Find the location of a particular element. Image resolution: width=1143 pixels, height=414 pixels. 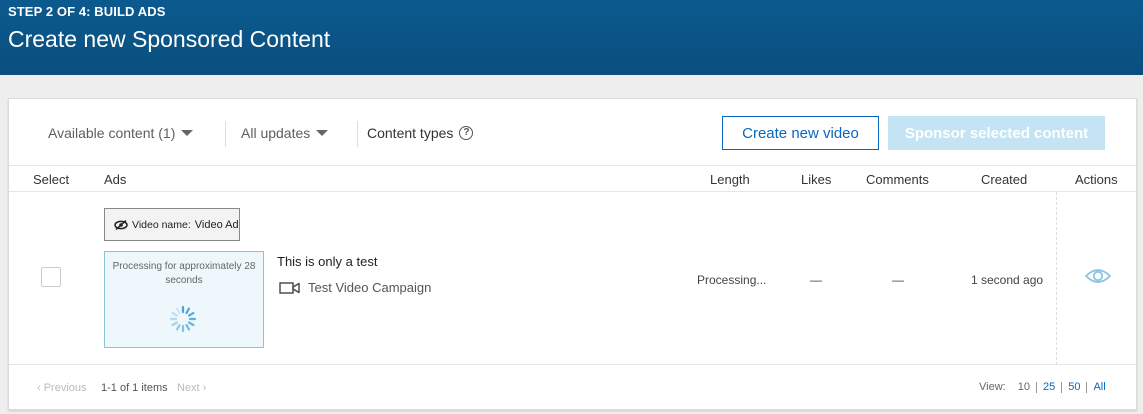

page-size-selector: View: 10 25 50 All is located at coordinates (1045, 387).